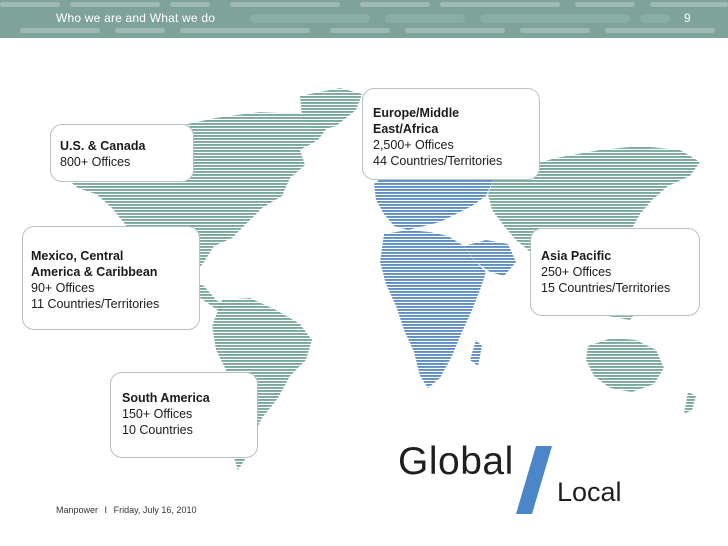 This screenshot has width=728, height=546. I want to click on callout-emea-offices: 2,500+ Offices, so click(413, 145).